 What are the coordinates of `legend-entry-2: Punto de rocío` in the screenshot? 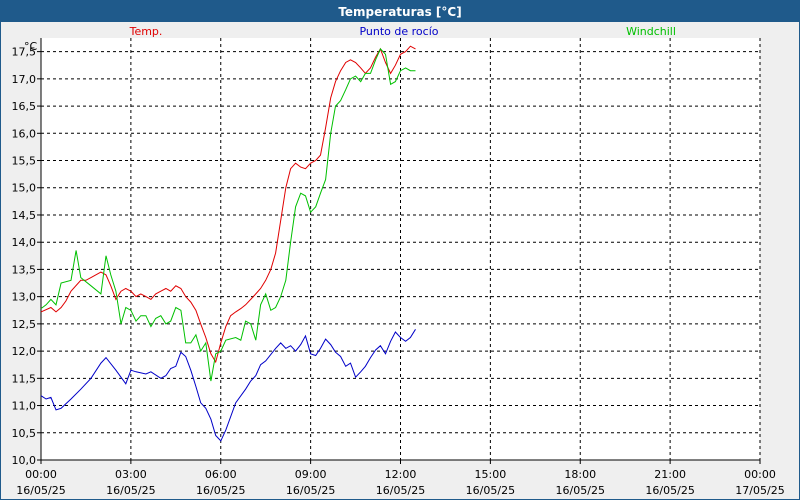 It's located at (398, 31).